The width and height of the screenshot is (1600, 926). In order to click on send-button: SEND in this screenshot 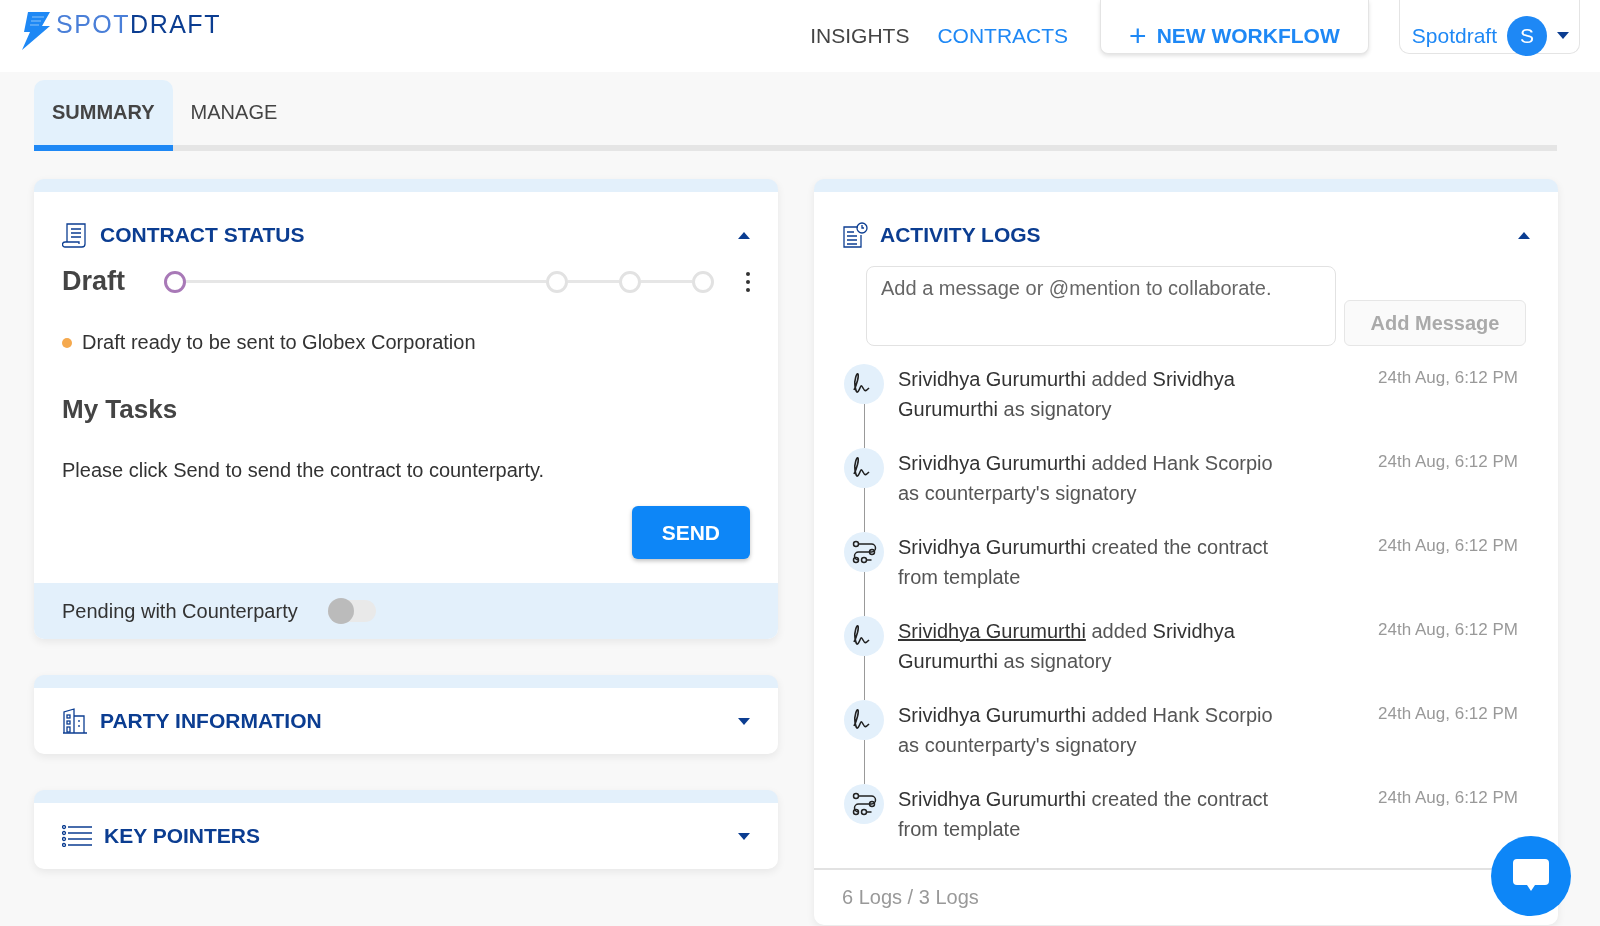, I will do `click(690, 532)`.